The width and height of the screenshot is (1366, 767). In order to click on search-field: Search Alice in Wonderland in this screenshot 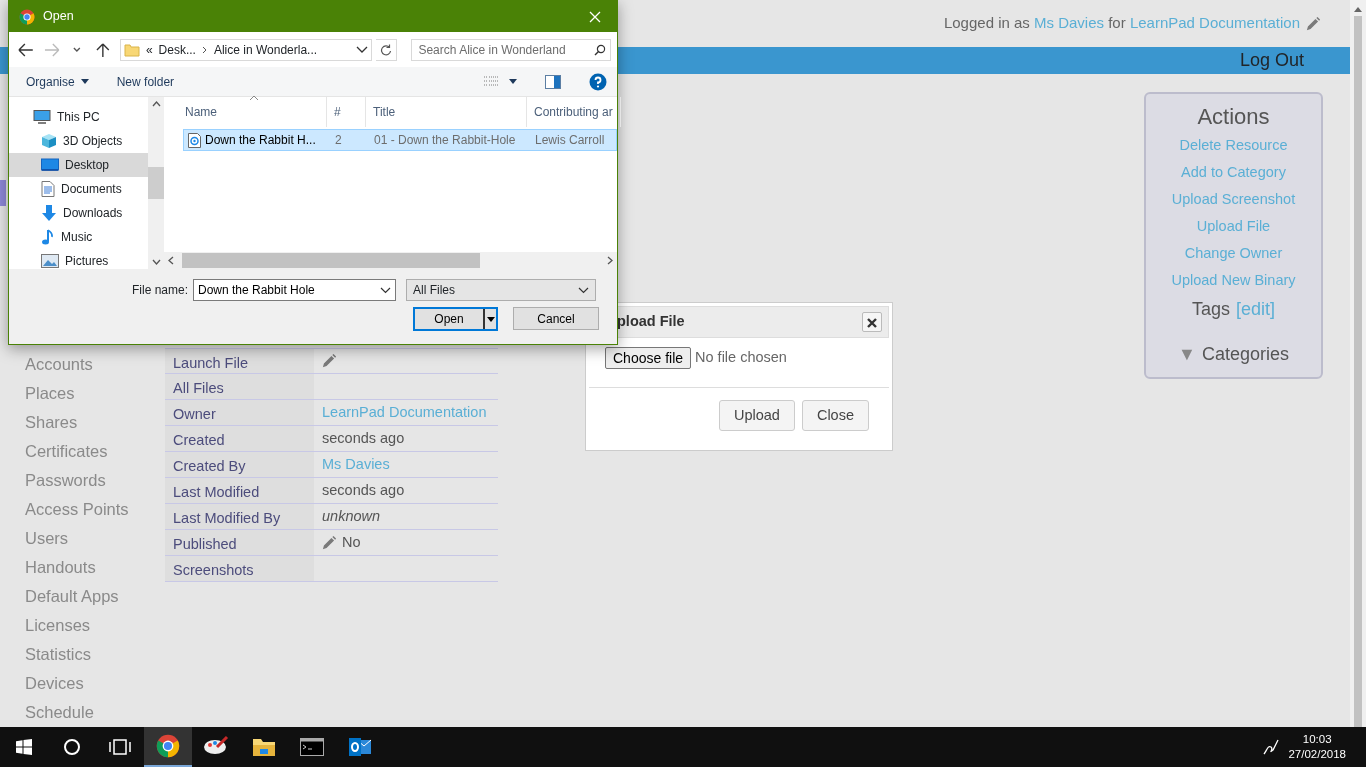, I will do `click(511, 49)`.